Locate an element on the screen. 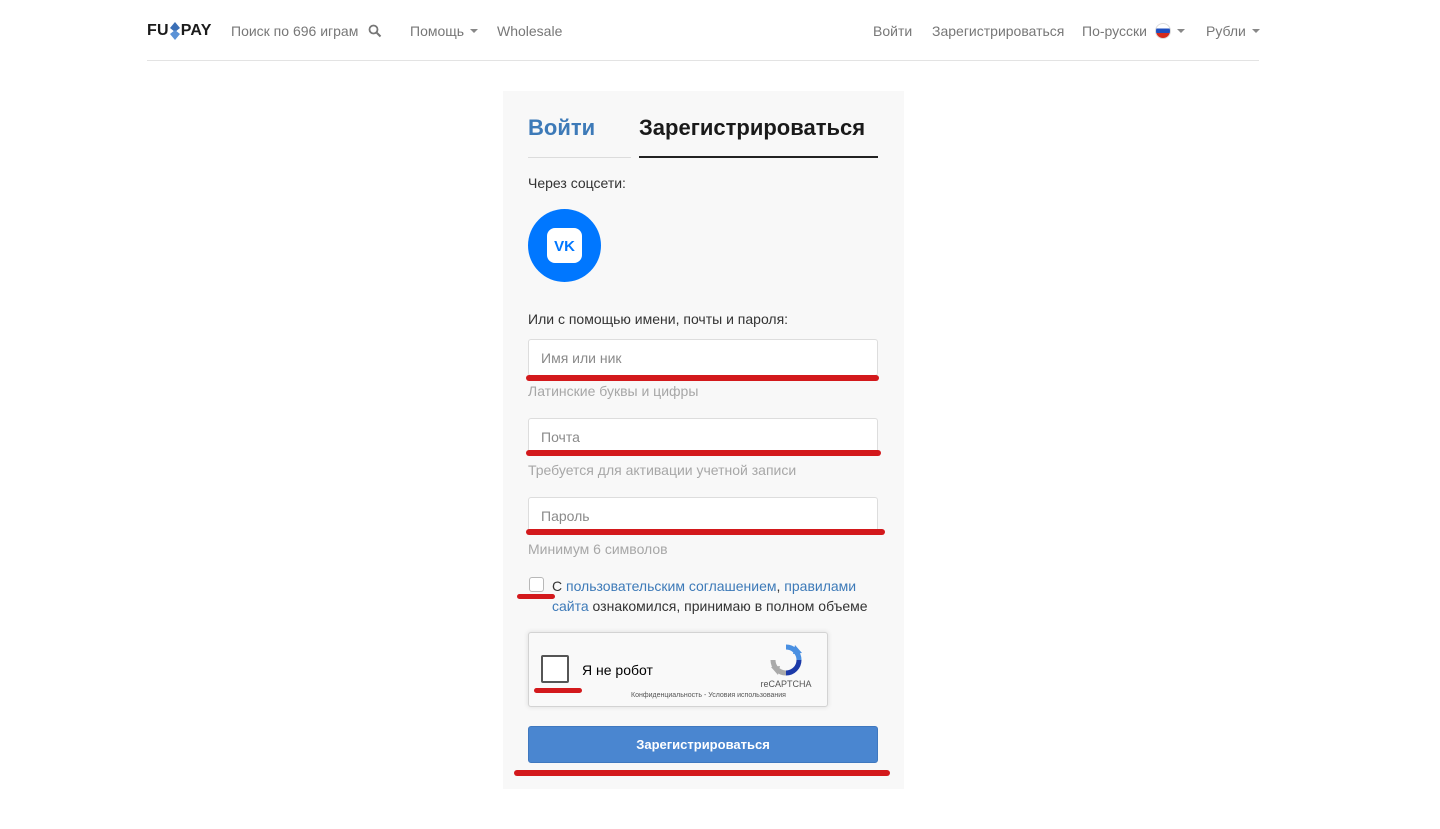  username-hint: Латинские буквы и цифры is located at coordinates (613, 391).